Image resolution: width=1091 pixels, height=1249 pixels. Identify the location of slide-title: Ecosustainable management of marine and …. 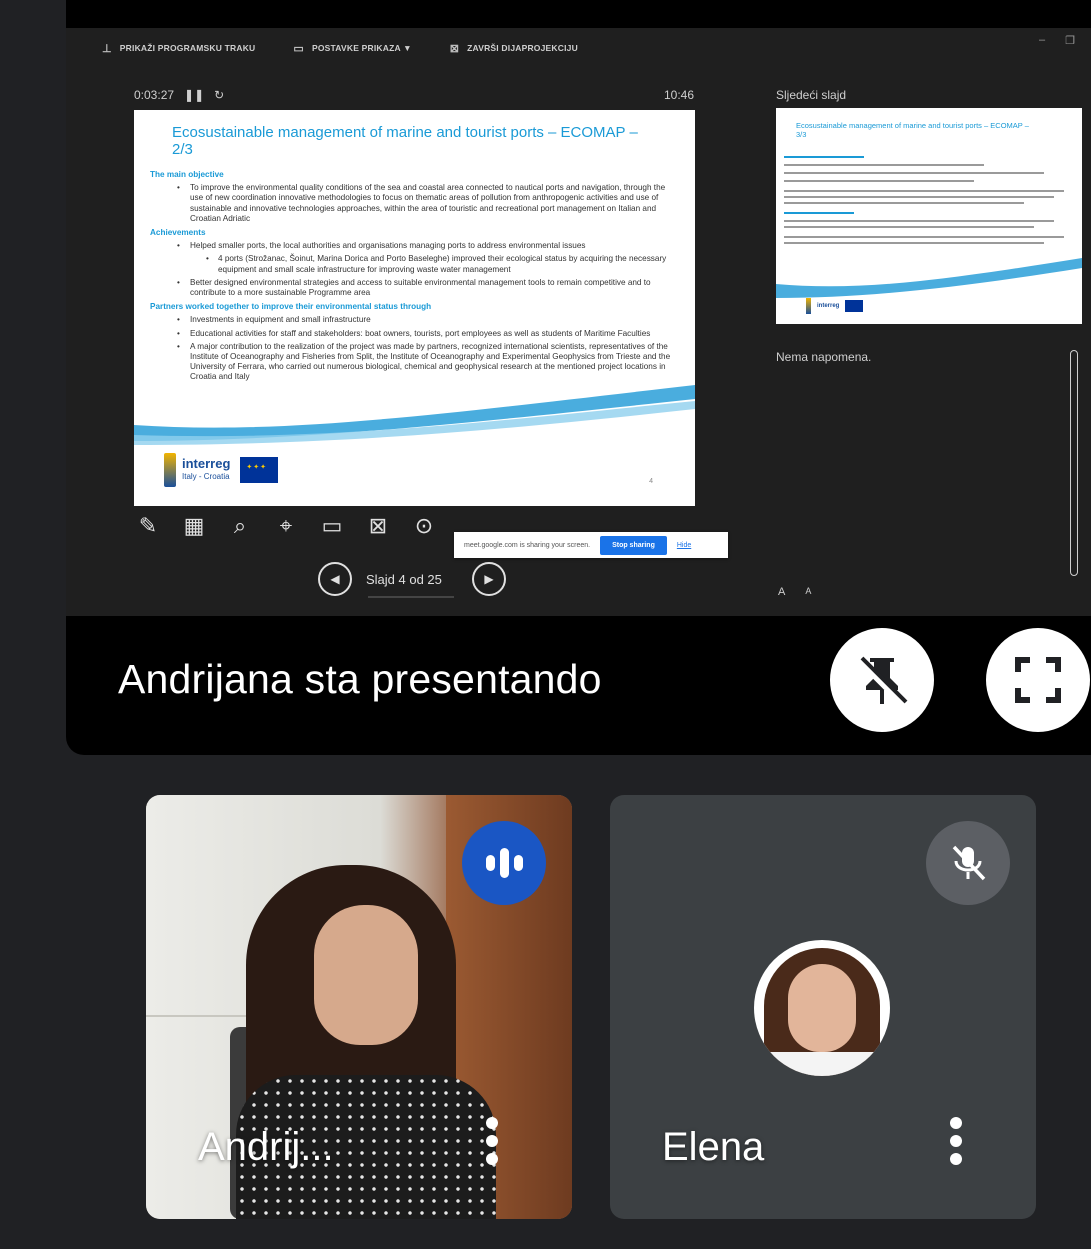
(405, 141).